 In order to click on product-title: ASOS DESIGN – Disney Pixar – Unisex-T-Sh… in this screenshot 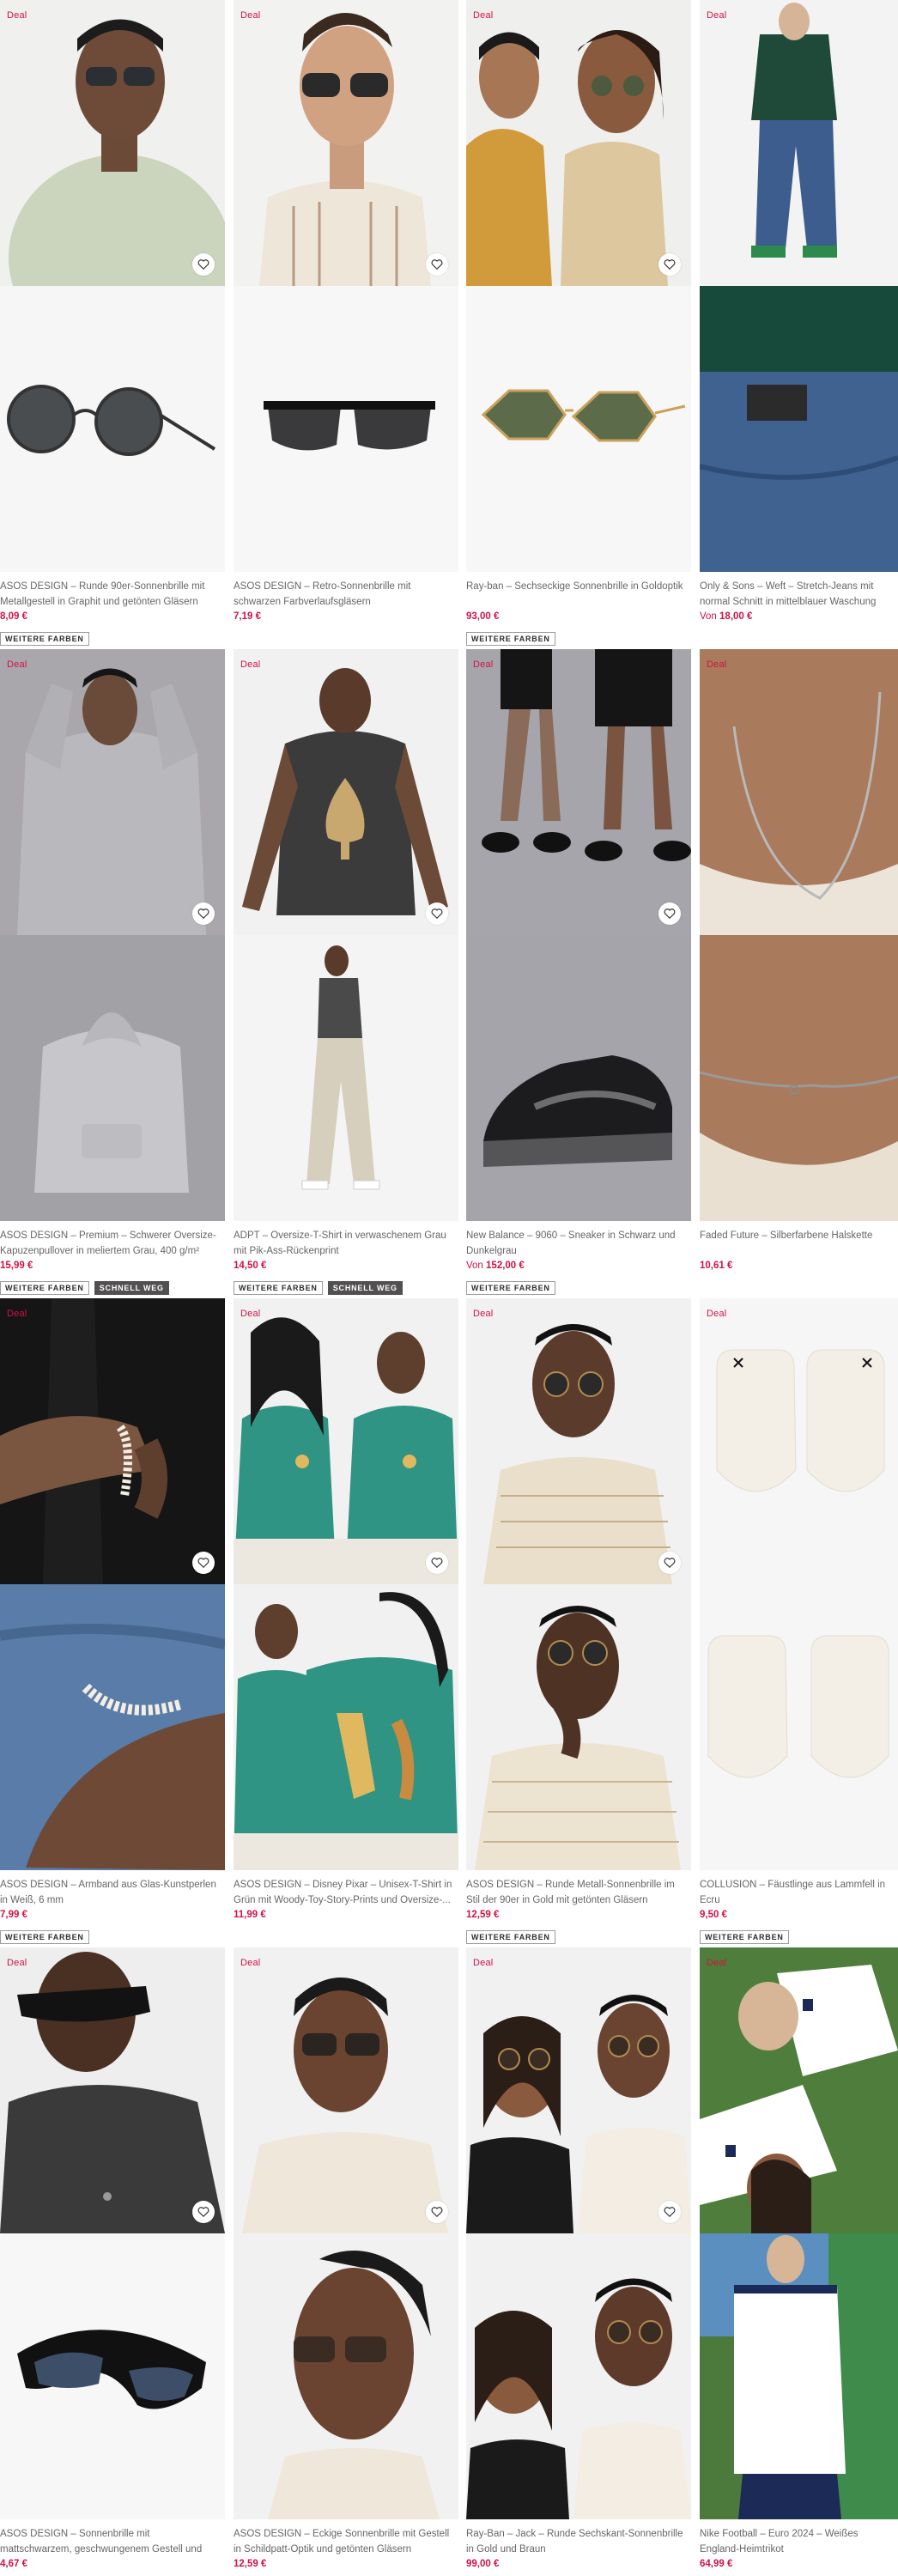, I will do `click(346, 1893)`.